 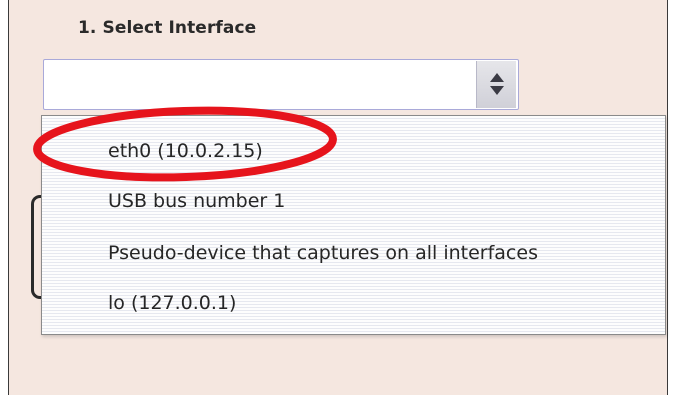 I want to click on interface-select, so click(x=281, y=84).